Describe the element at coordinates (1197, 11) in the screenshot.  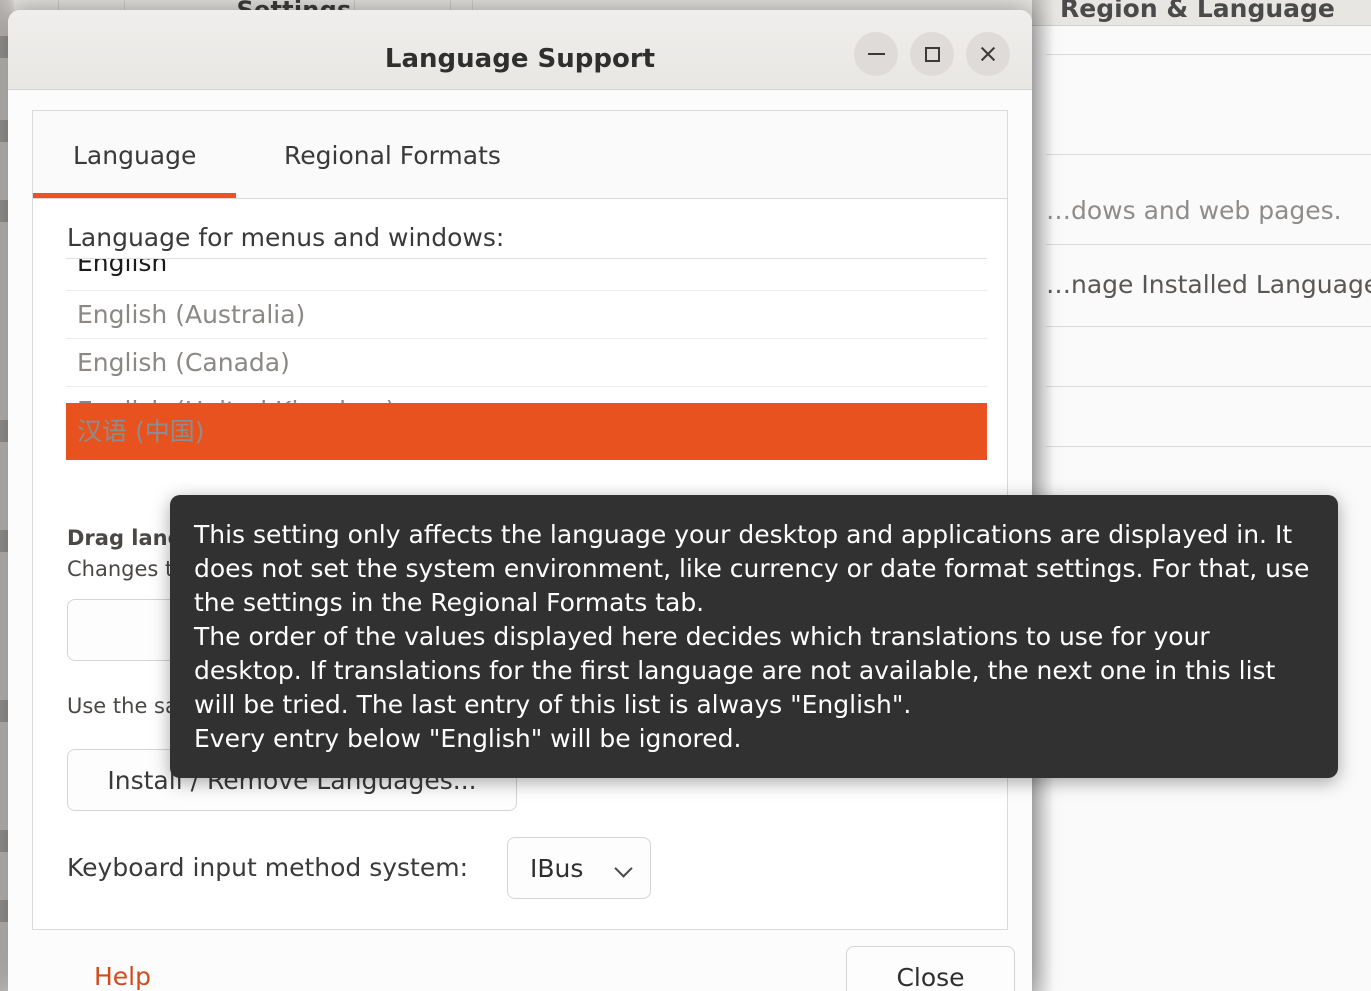
I see `region-language-panel-title: Region & Language` at that location.